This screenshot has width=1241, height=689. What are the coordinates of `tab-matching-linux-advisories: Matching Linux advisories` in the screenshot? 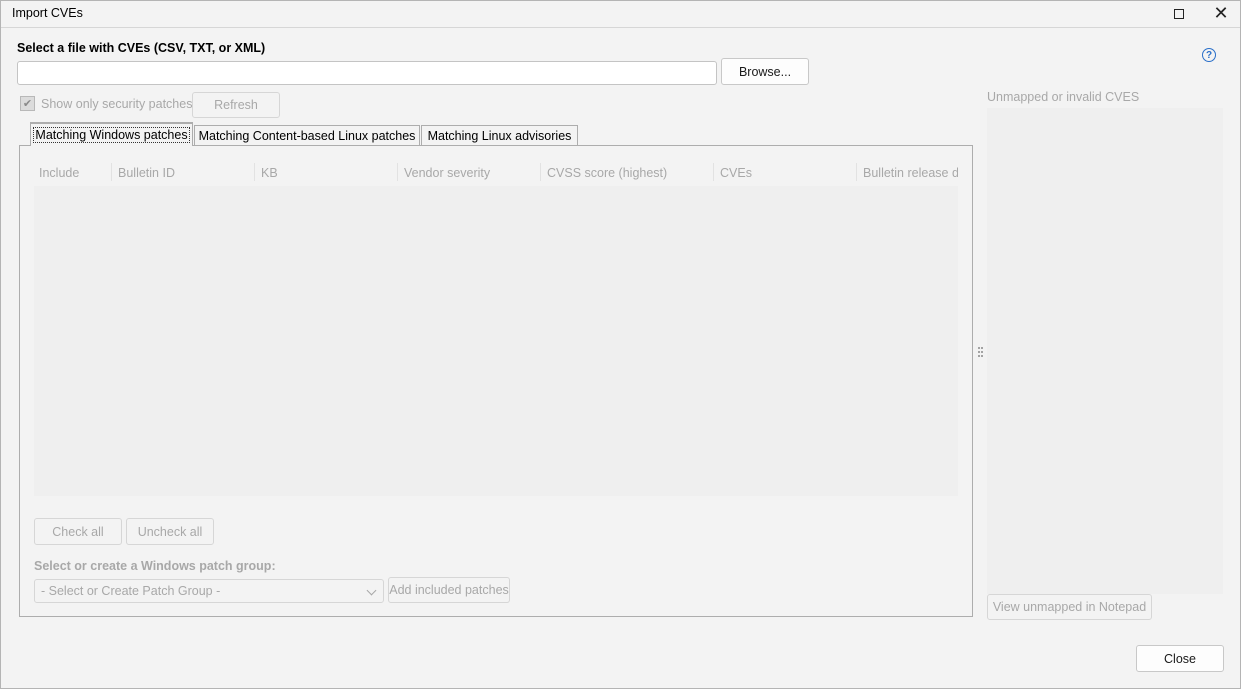 It's located at (499, 135).